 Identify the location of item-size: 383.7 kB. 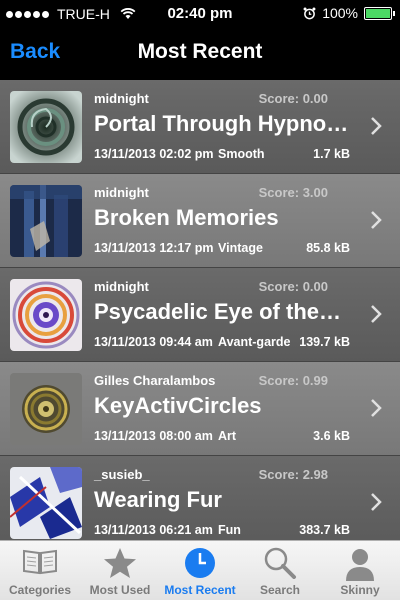
(324, 530).